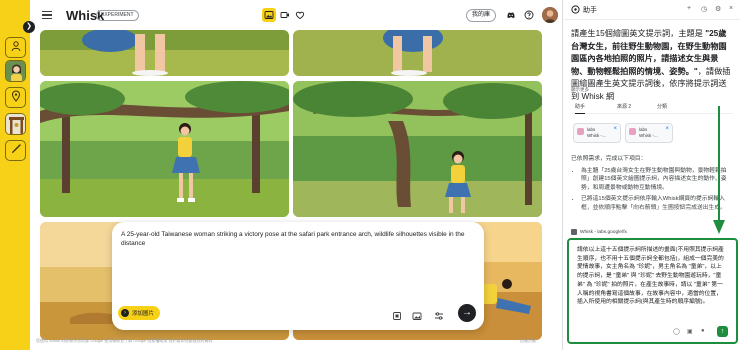 The height and width of the screenshot is (350, 740). What do you see at coordinates (47, 15) in the screenshot?
I see `menu-icon` at bounding box center [47, 15].